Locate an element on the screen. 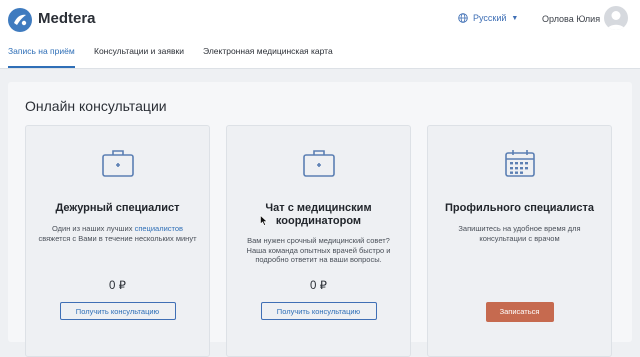 The image size is (640, 357). specialists-link: специалистов is located at coordinates (159, 228).